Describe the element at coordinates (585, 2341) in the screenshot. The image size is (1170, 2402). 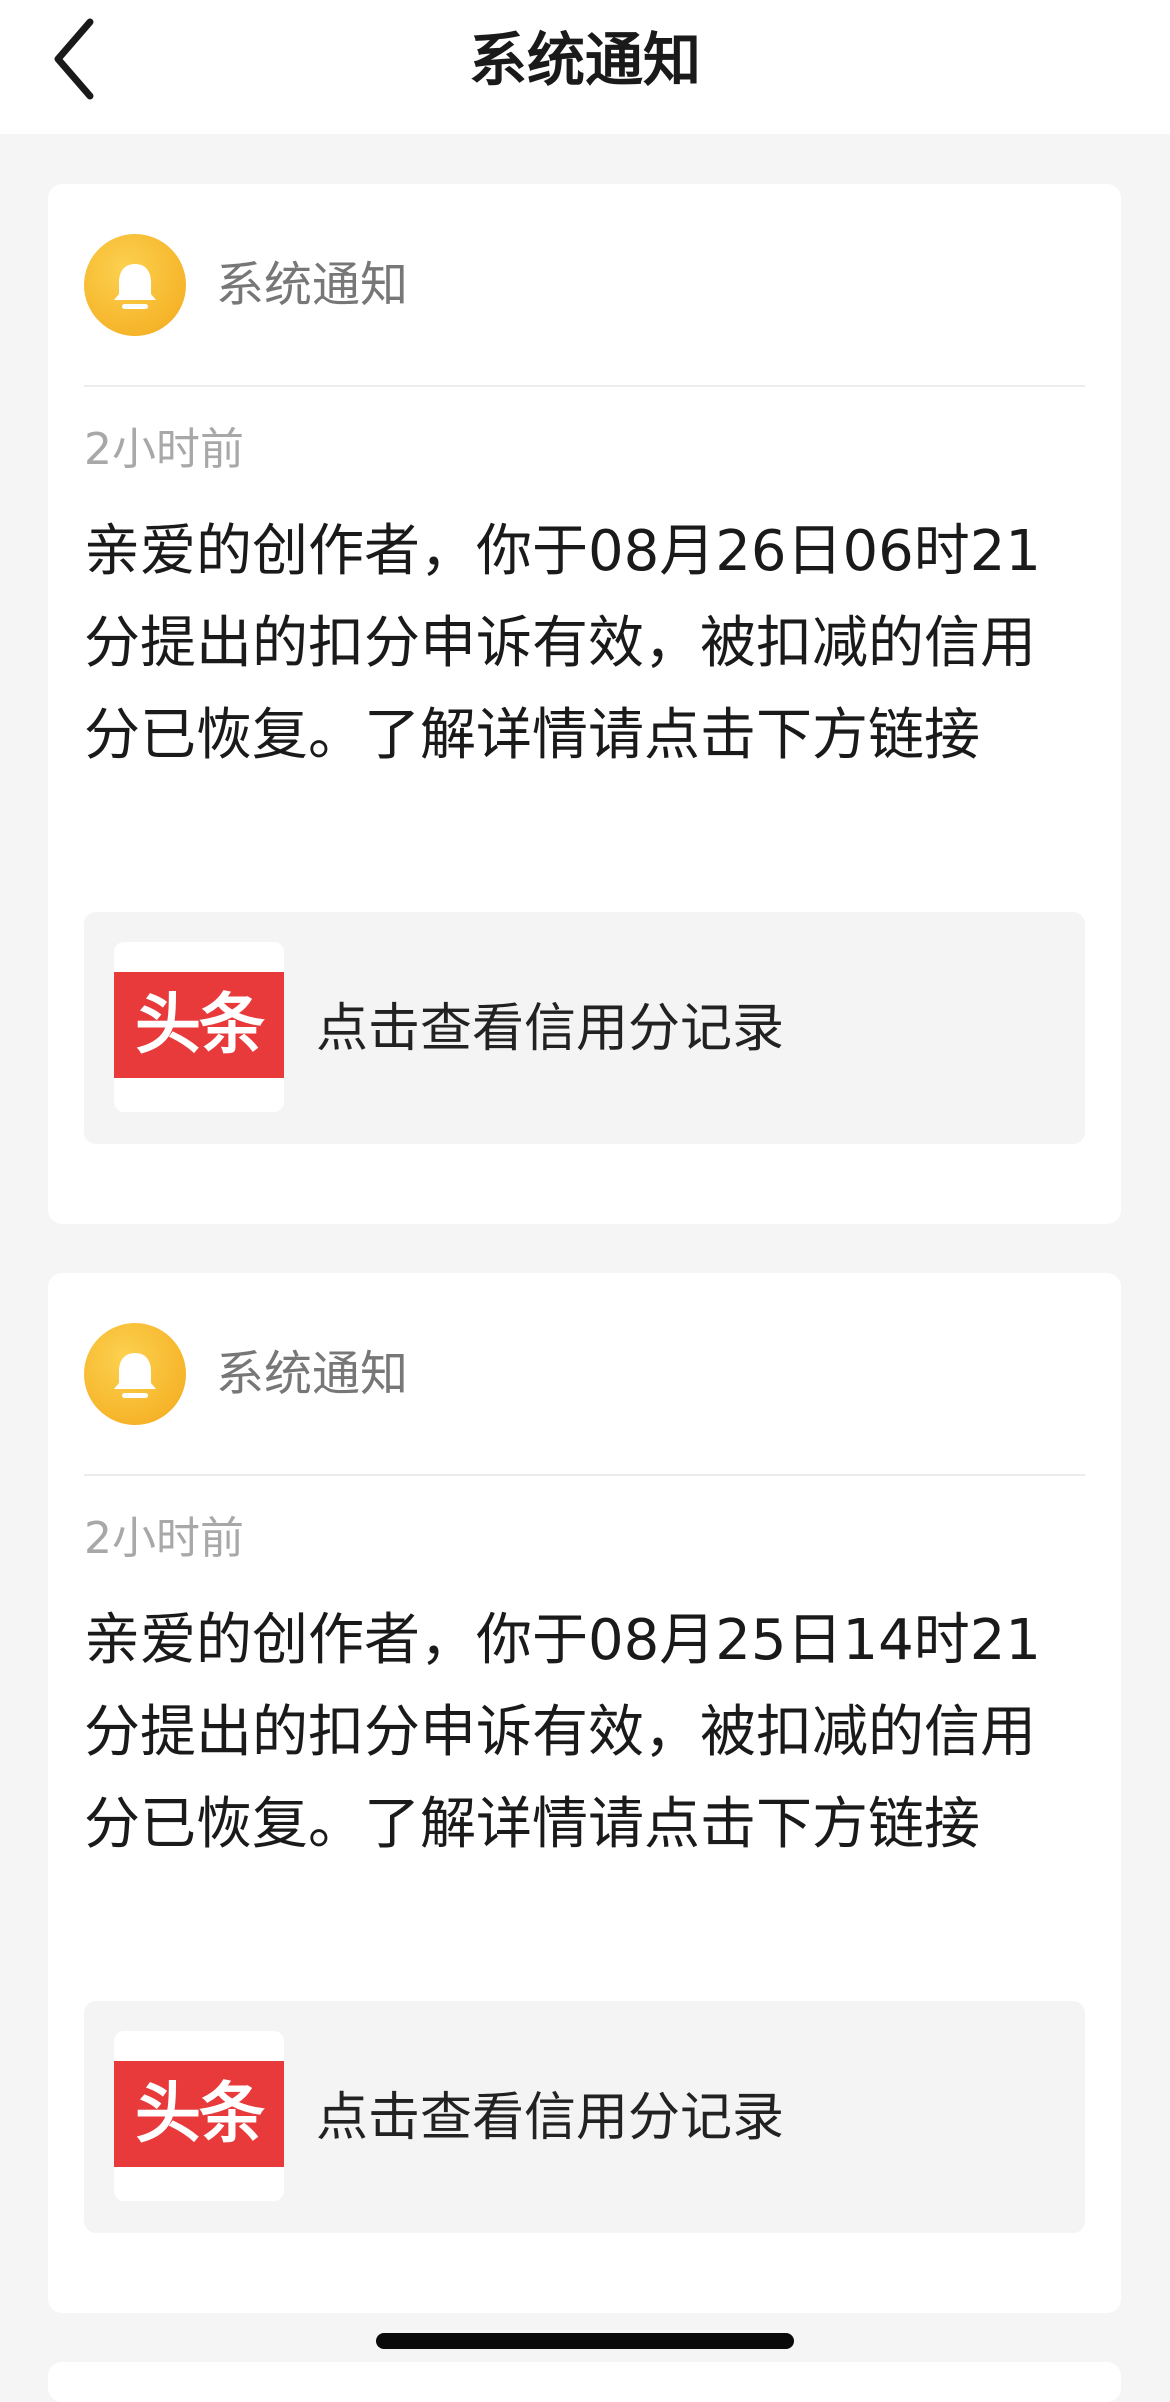
I see `home-indicator` at that location.